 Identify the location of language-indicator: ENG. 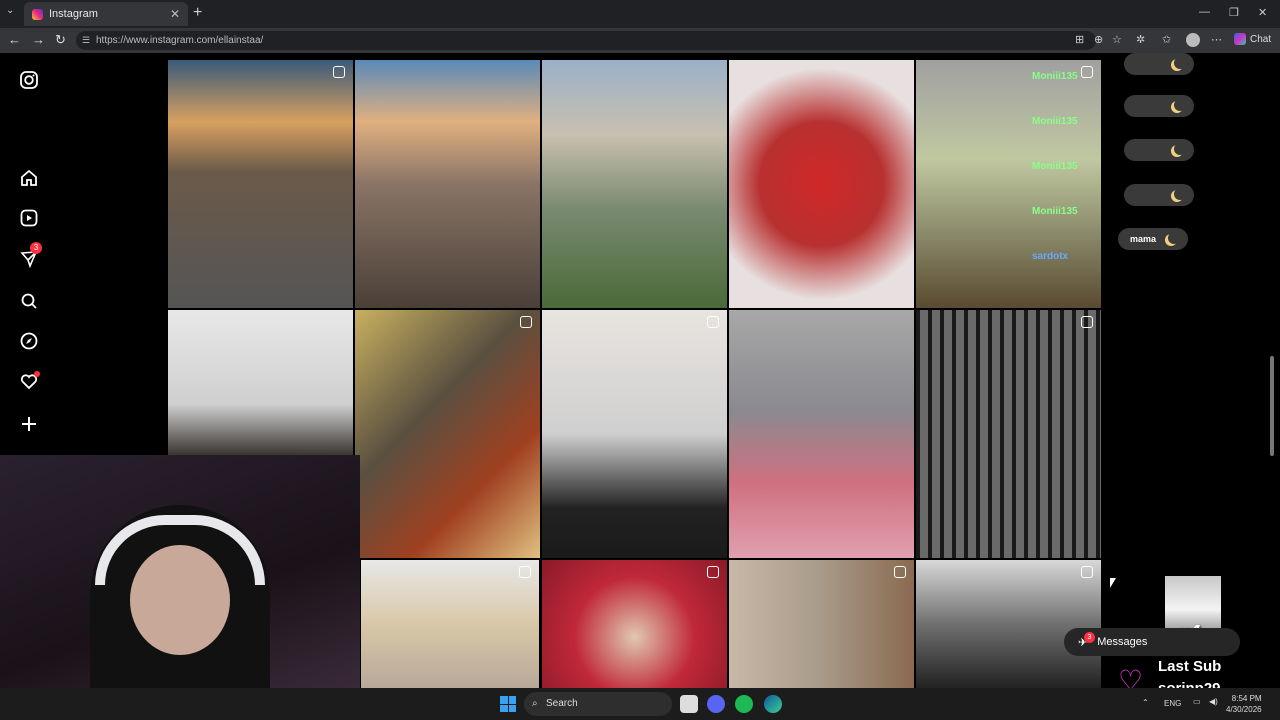
(1172, 703).